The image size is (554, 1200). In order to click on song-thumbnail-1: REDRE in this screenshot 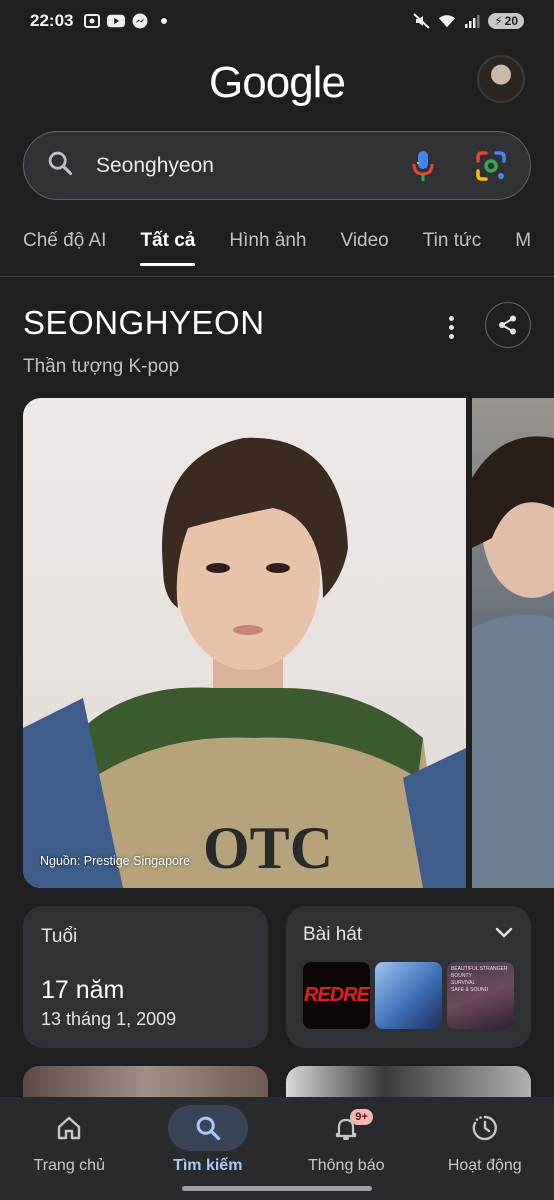, I will do `click(336, 995)`.